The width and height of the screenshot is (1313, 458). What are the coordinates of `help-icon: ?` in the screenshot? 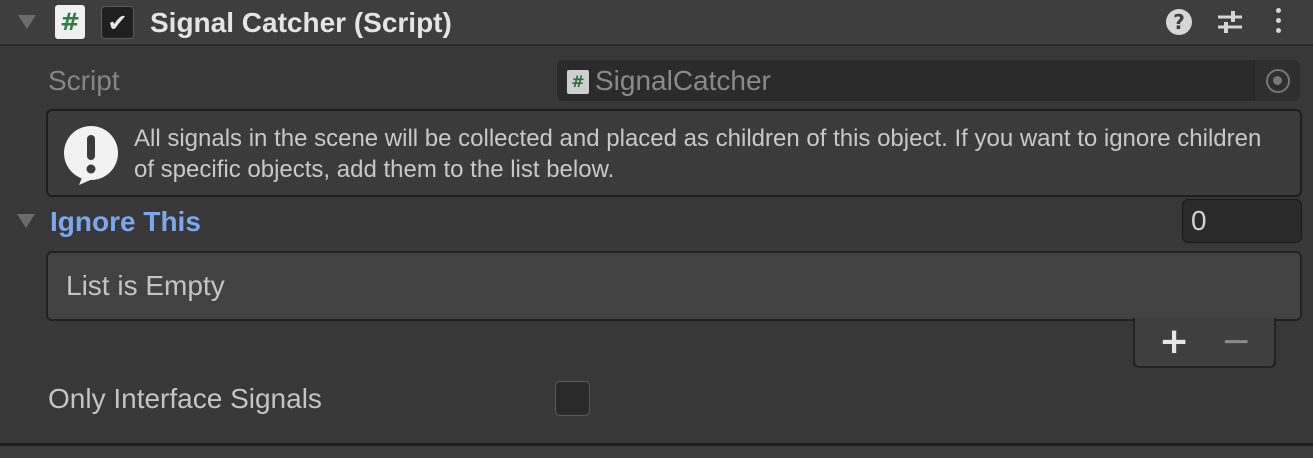 It's located at (1179, 22).